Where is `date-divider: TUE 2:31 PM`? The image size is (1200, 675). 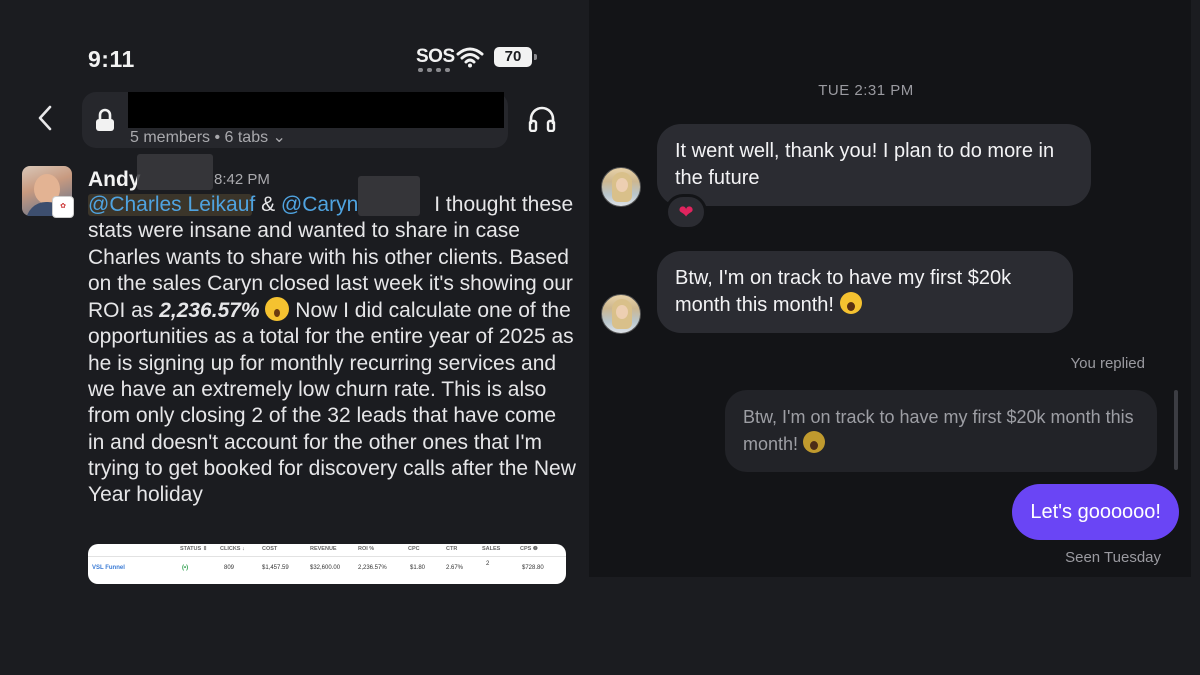 date-divider: TUE 2:31 PM is located at coordinates (866, 90).